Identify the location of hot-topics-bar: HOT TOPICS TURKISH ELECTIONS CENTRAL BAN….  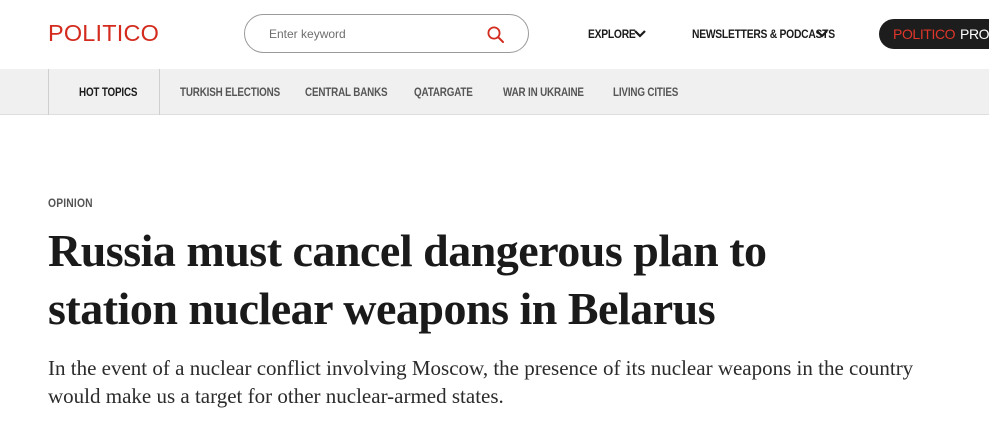
(494, 92).